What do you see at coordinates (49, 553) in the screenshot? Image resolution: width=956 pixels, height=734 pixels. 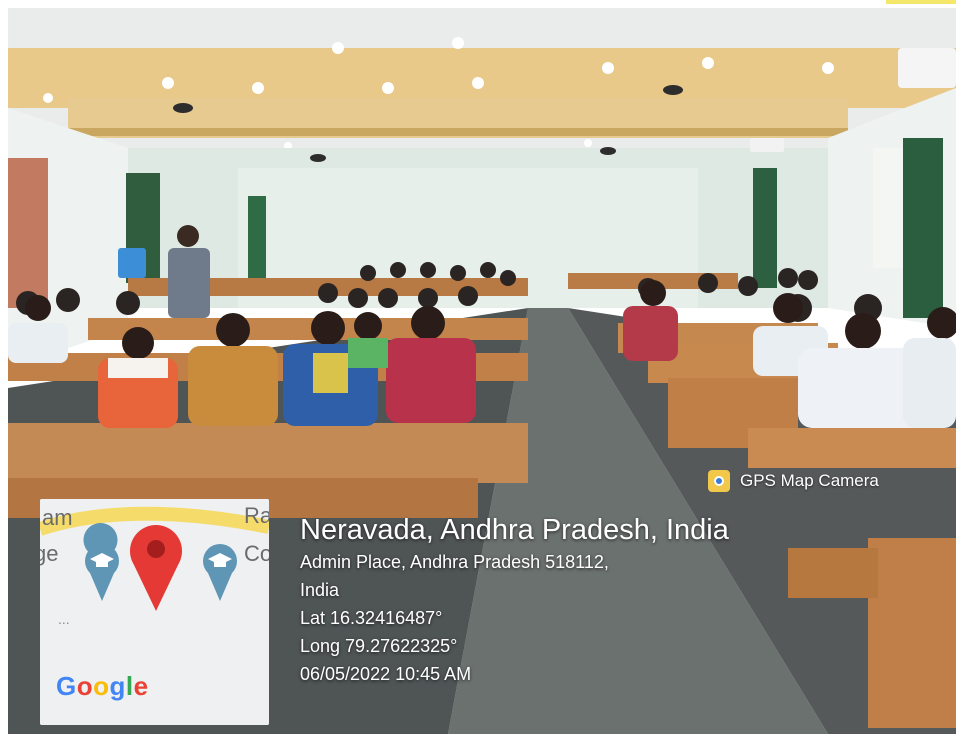 I see `map-label-fragment: ge` at bounding box center [49, 553].